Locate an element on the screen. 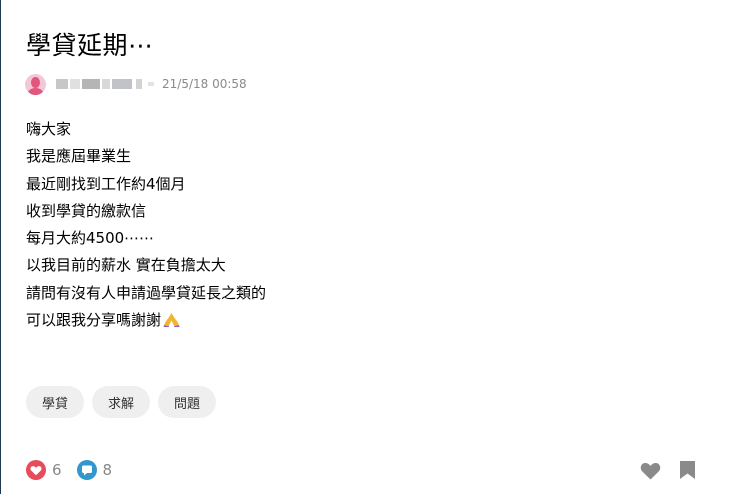  tag-seeking-answer: 求解 is located at coordinates (121, 402).